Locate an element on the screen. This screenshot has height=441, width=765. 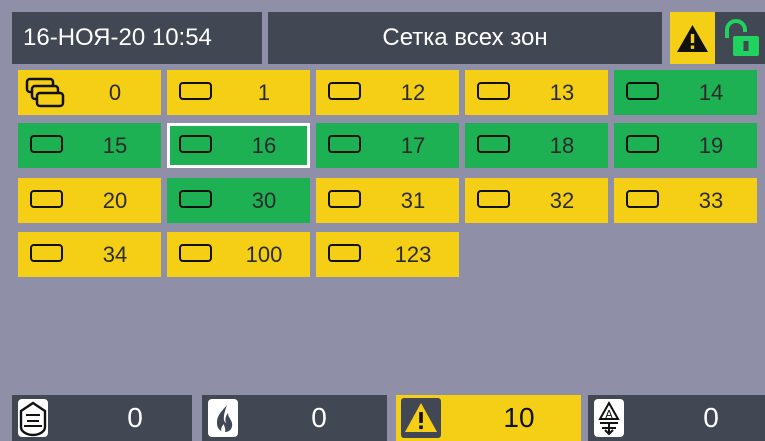
zone-number: 123 is located at coordinates (413, 254).